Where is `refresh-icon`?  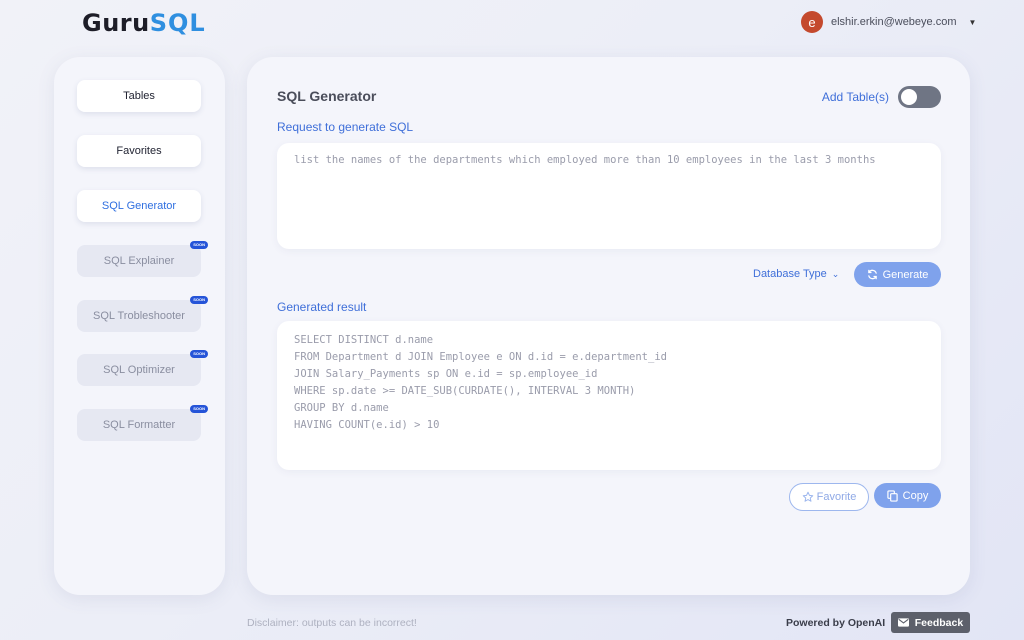 refresh-icon is located at coordinates (872, 274).